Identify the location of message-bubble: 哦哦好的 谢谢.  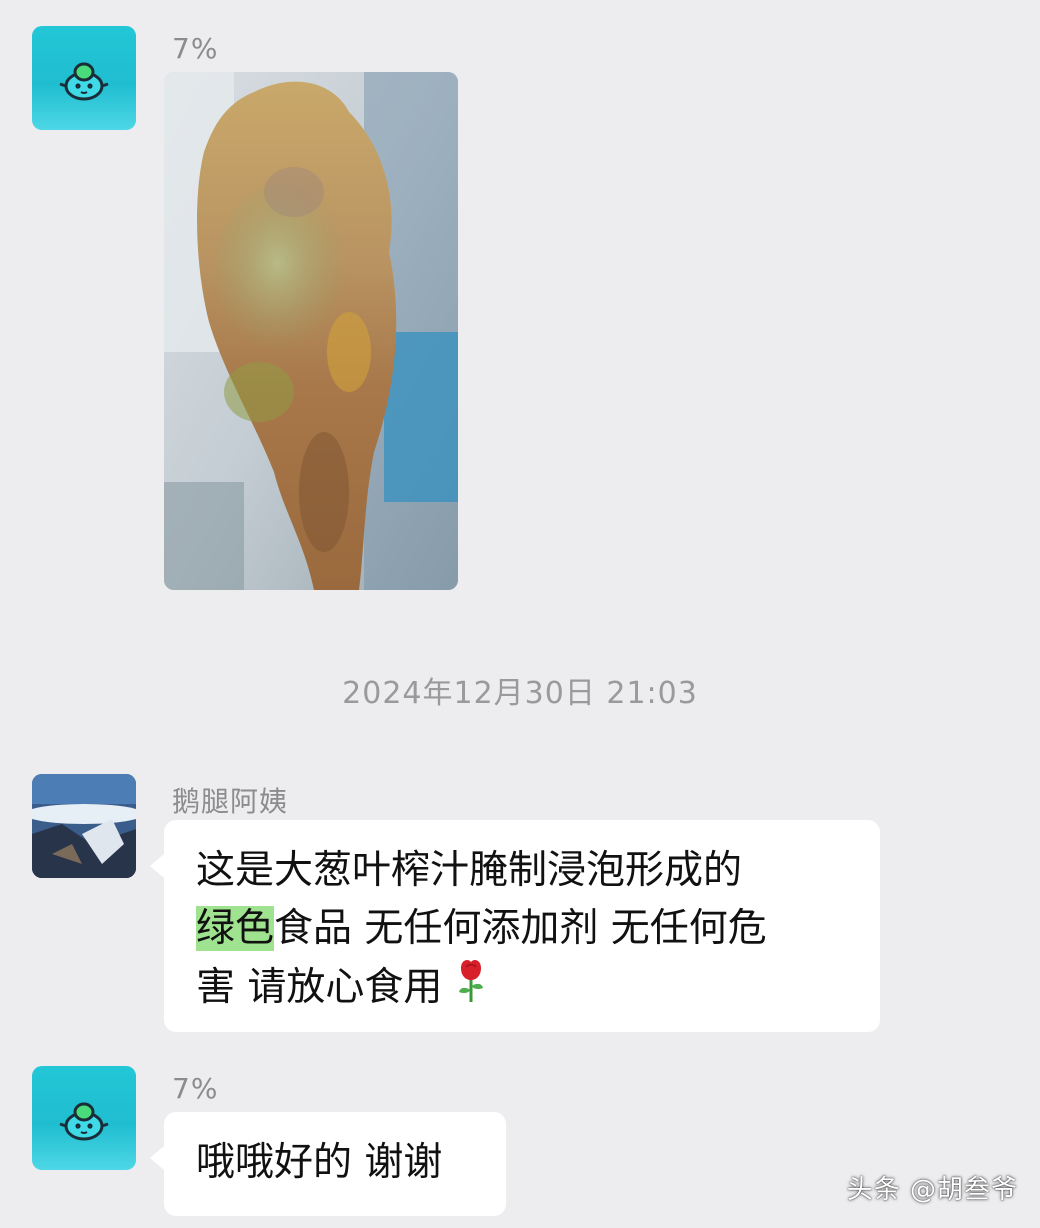
(328, 1164).